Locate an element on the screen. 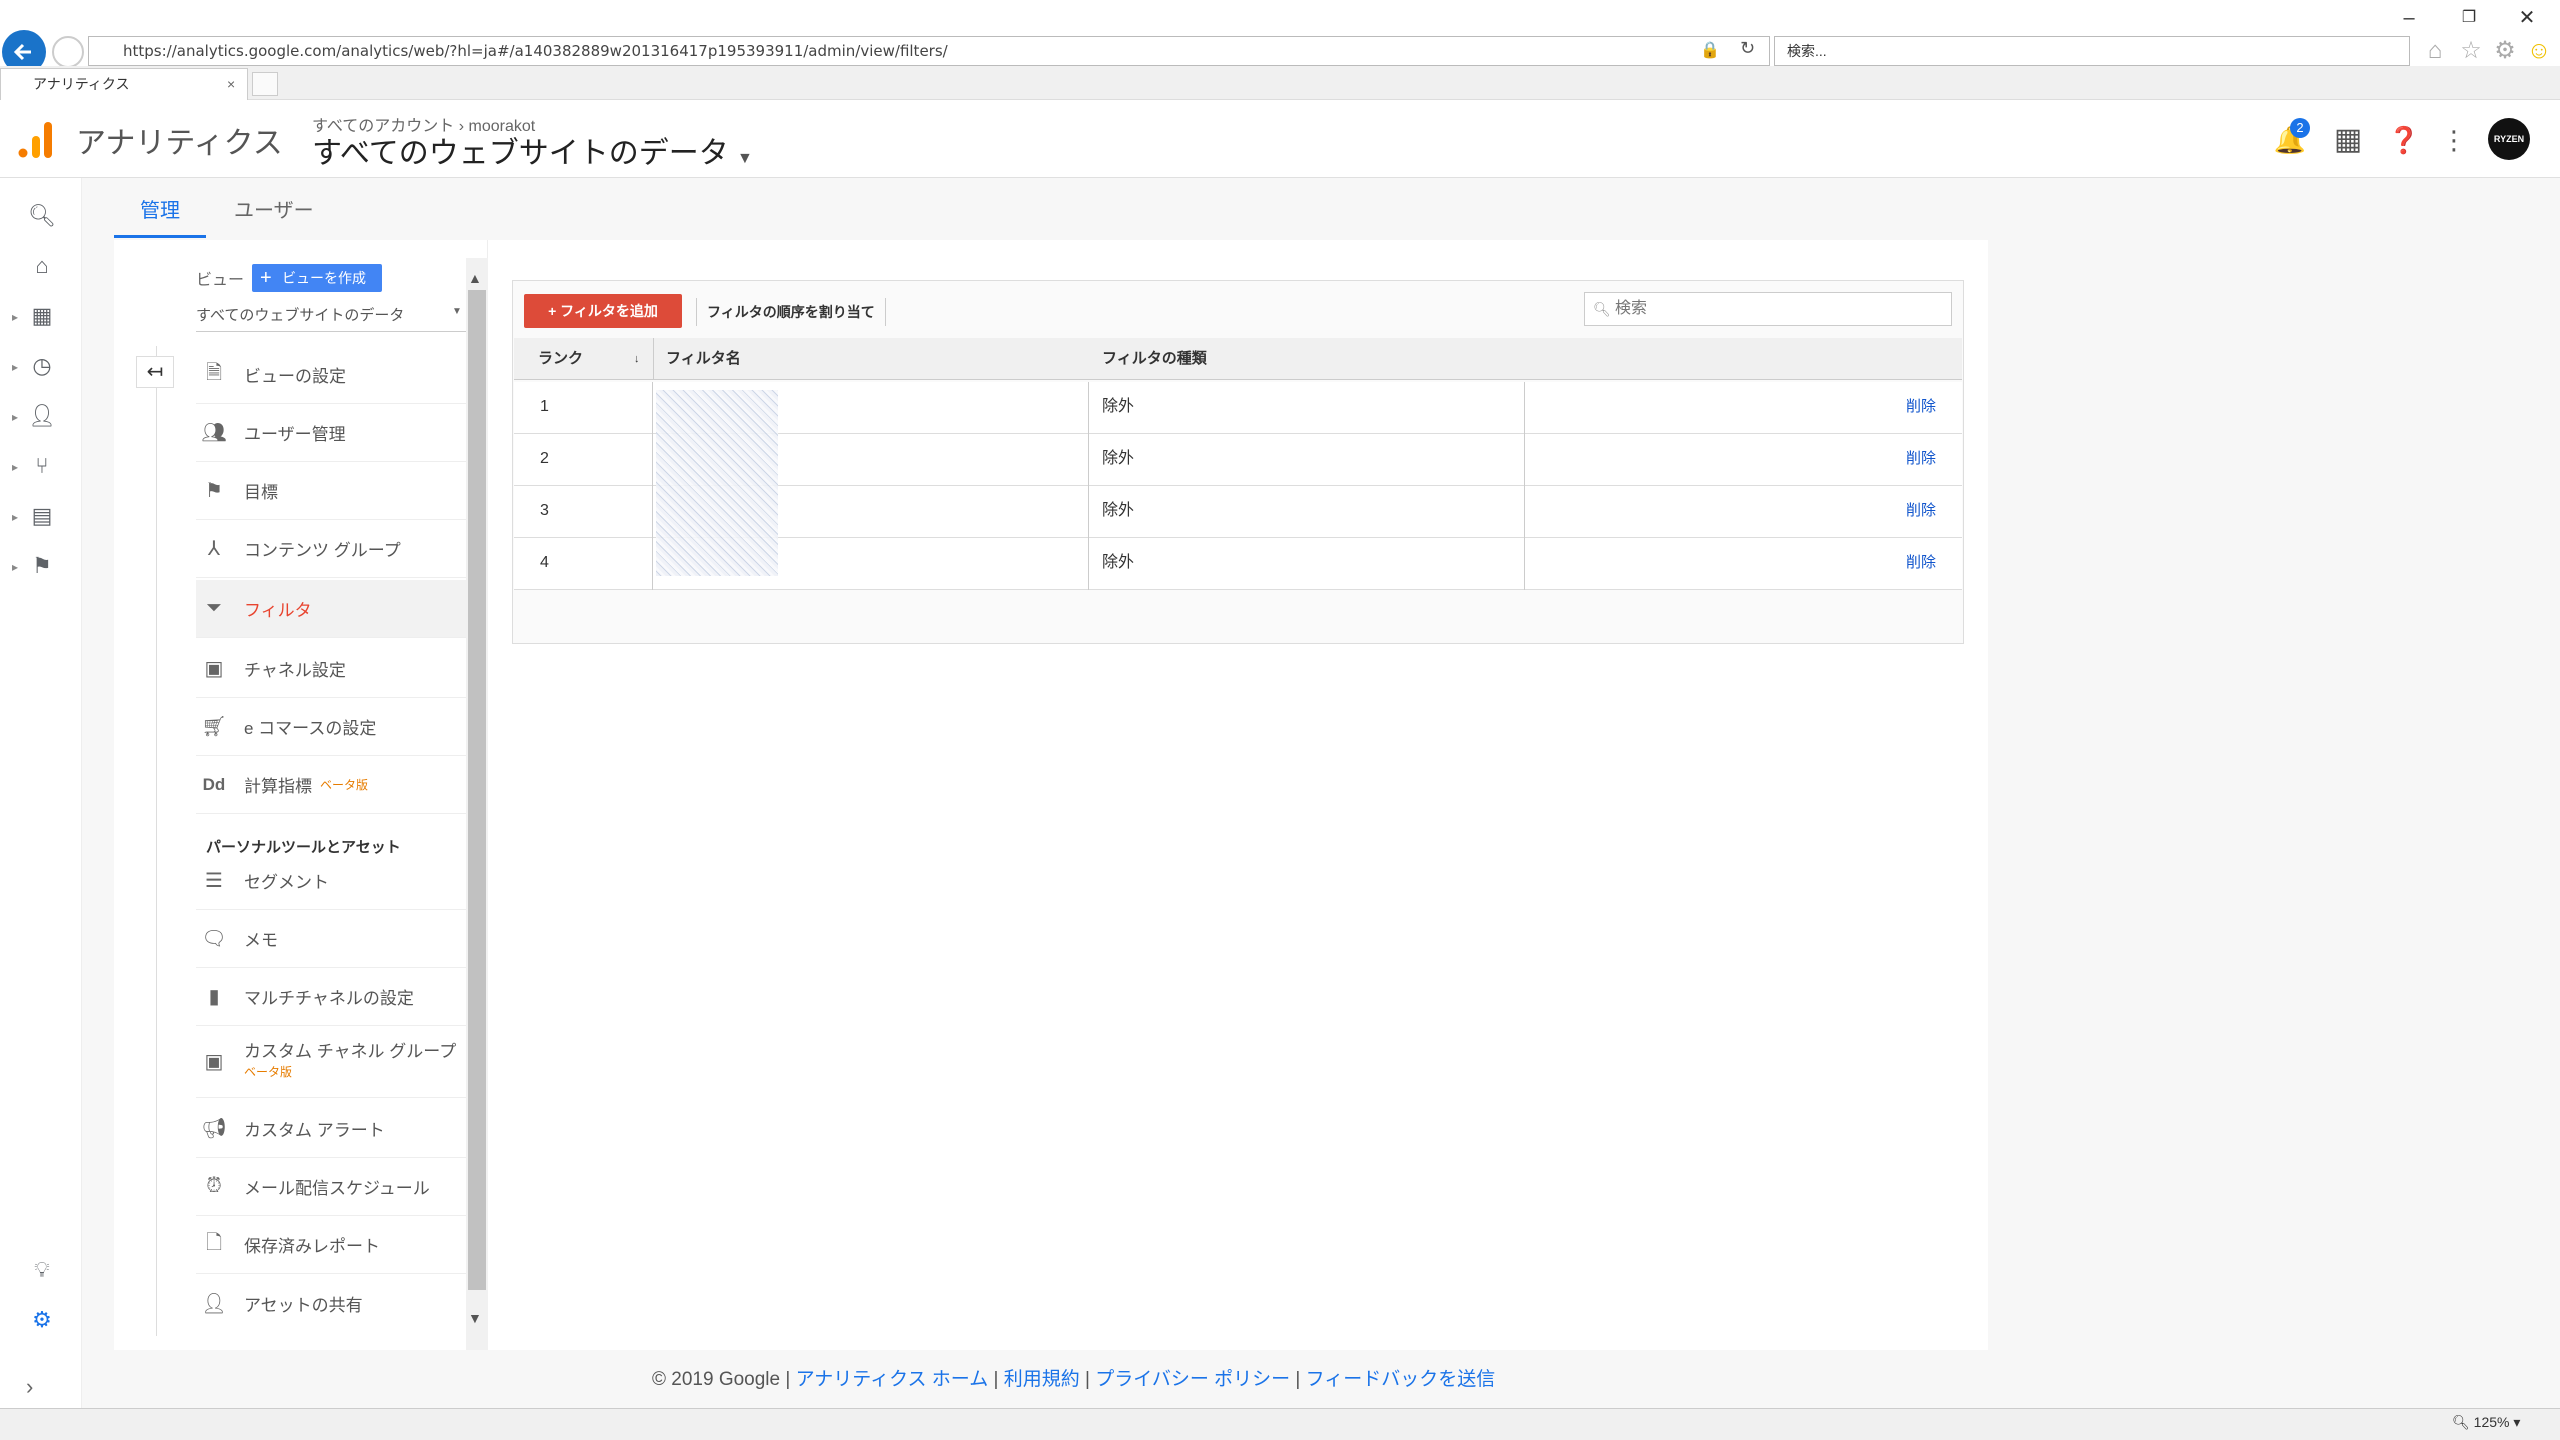 Image resolution: width=2560 pixels, height=1440 pixels. create-view-label: ビューを作成 is located at coordinates (324, 278).